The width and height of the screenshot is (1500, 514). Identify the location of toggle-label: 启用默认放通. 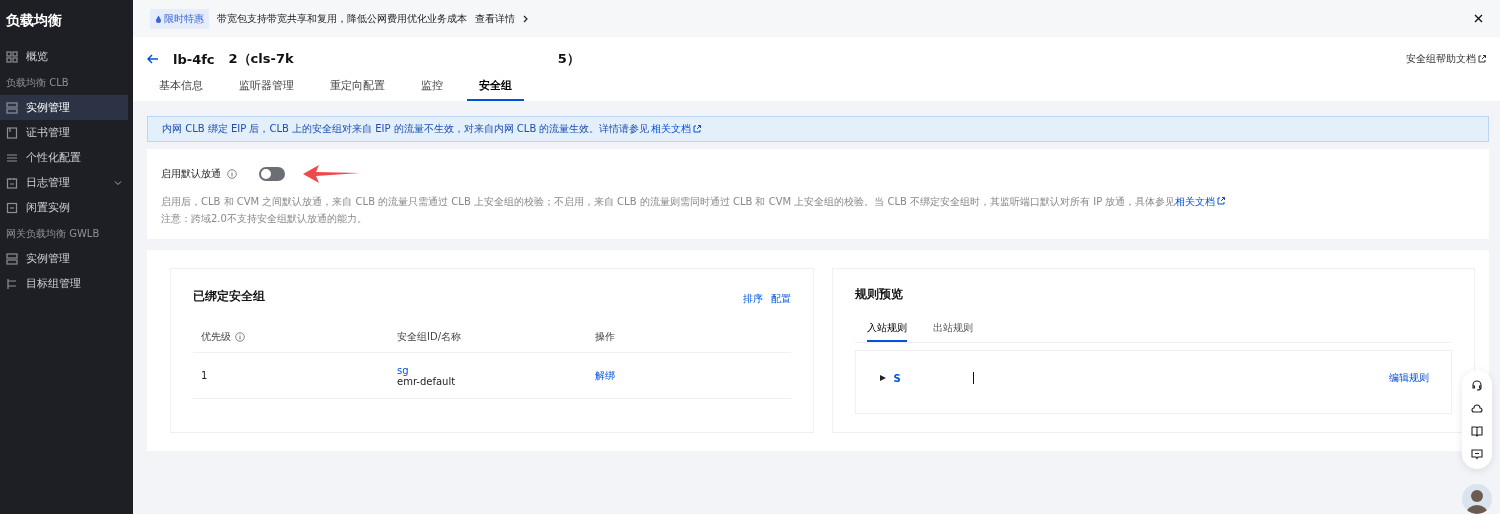
(191, 174).